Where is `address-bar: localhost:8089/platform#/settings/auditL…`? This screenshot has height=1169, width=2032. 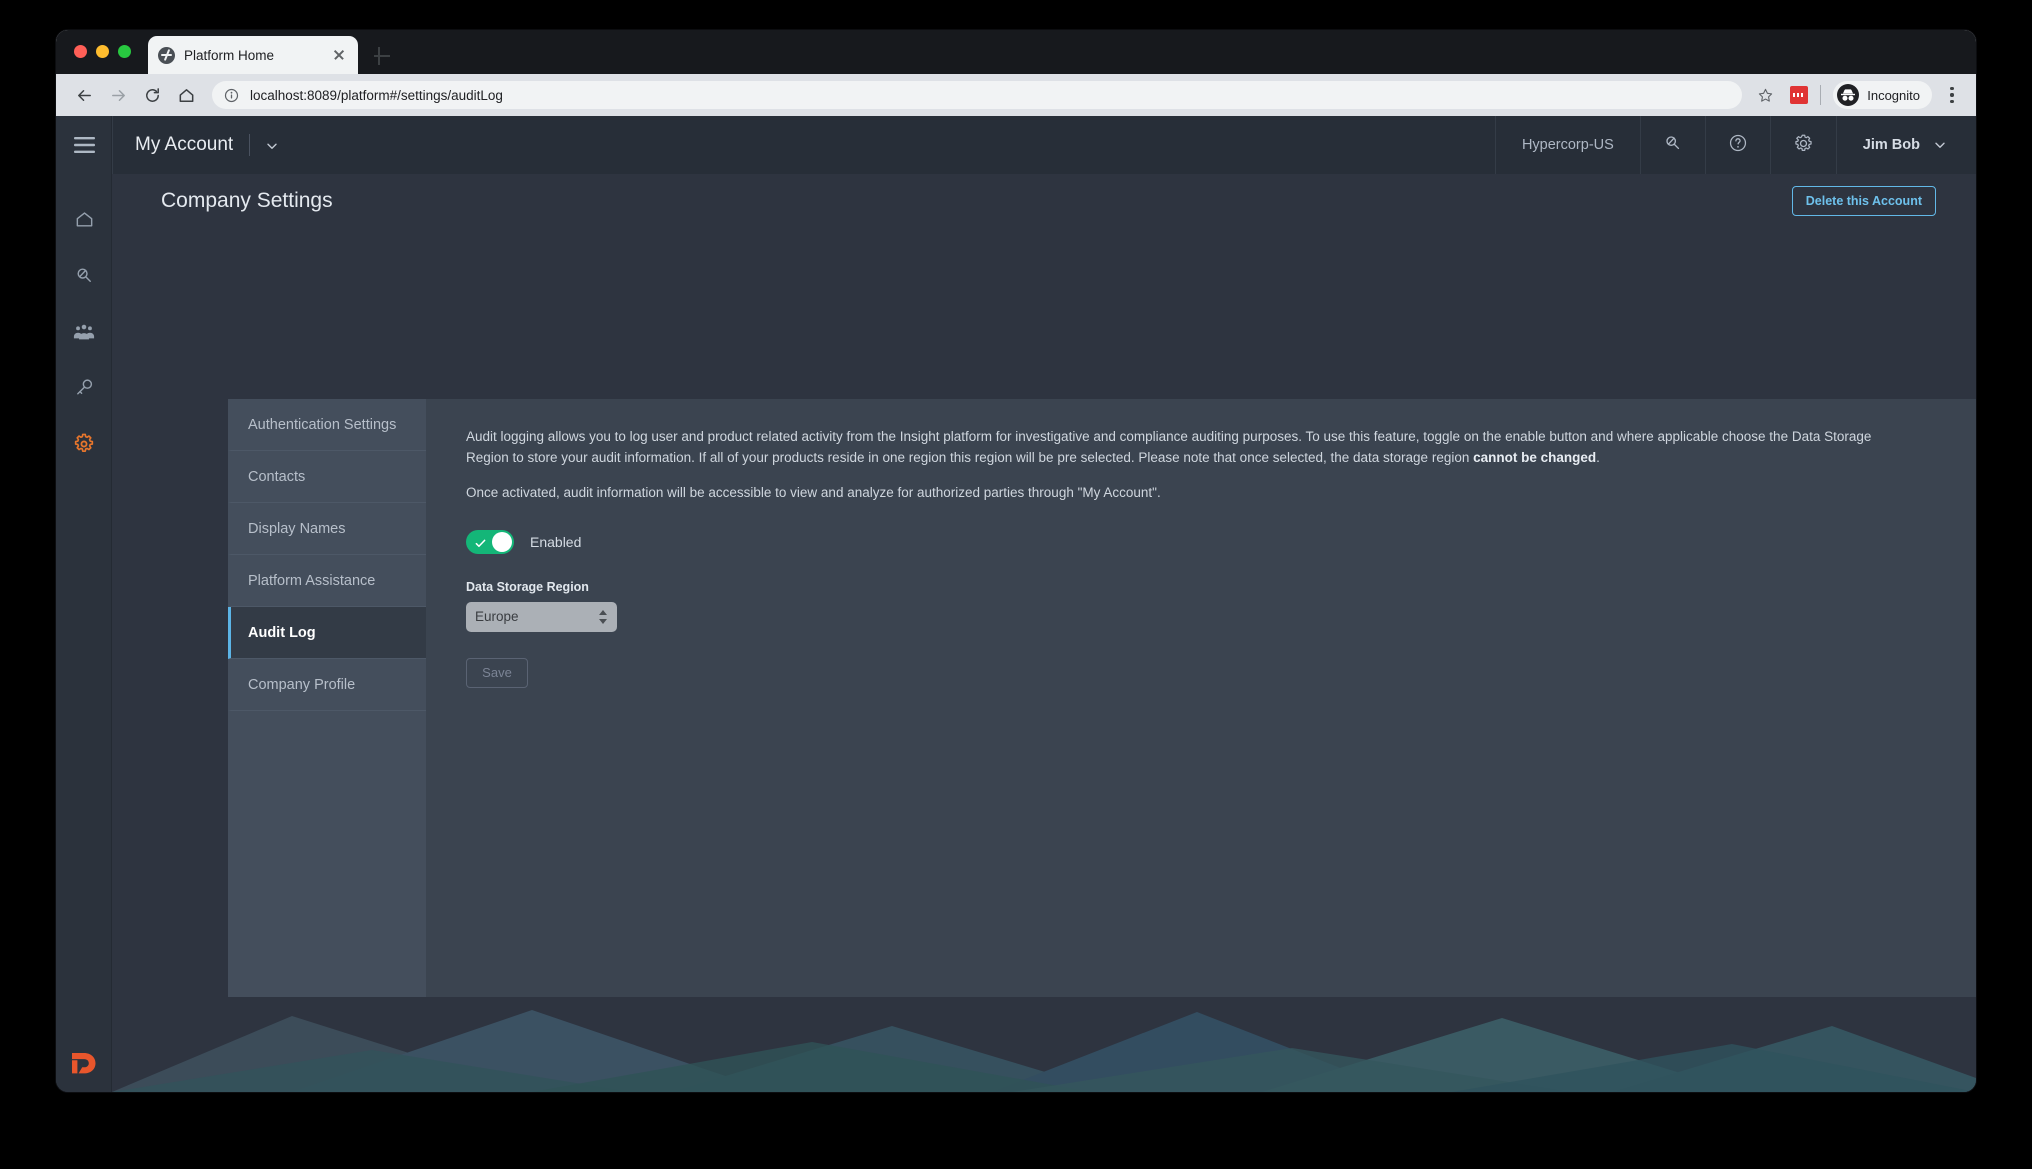
address-bar: localhost:8089/platform#/settings/auditL… is located at coordinates (977, 95).